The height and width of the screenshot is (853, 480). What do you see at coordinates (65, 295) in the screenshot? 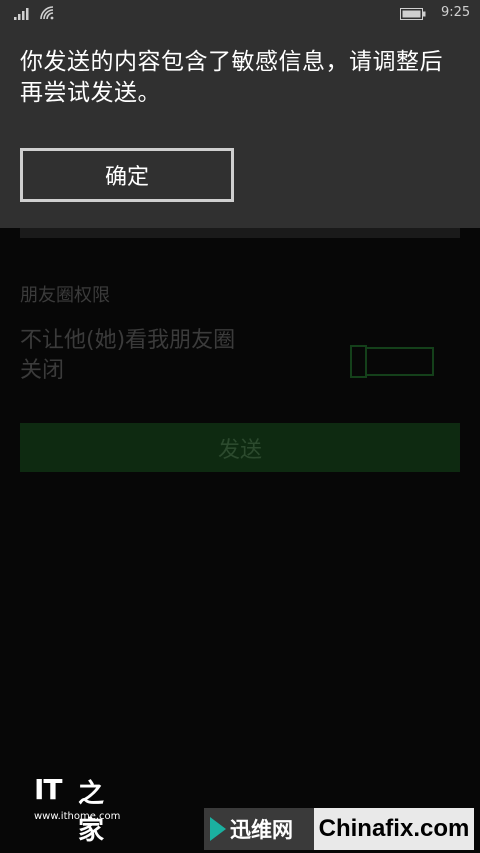
I see `section-header-moments-permission: 朋友圈权限` at bounding box center [65, 295].